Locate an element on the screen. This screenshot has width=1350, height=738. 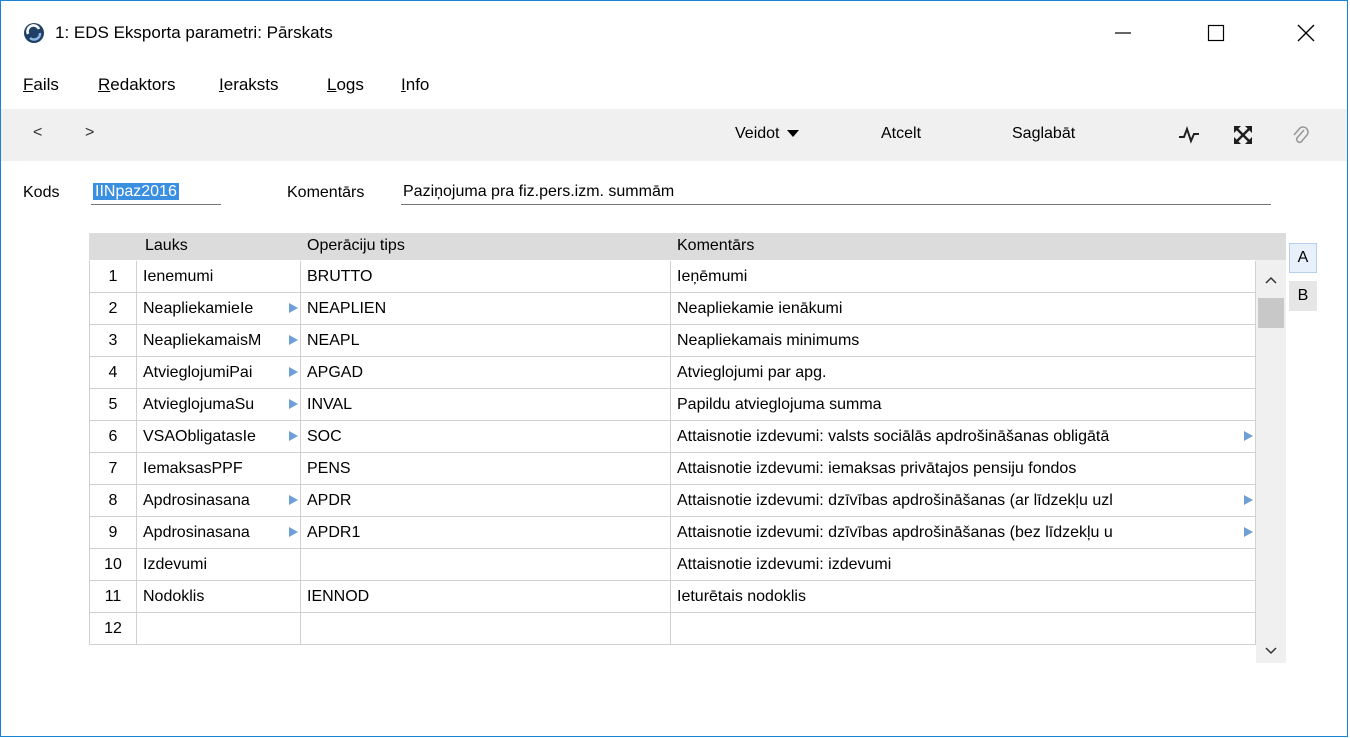
comment-cell: Atvieglojumi par apg. is located at coordinates (963, 372).